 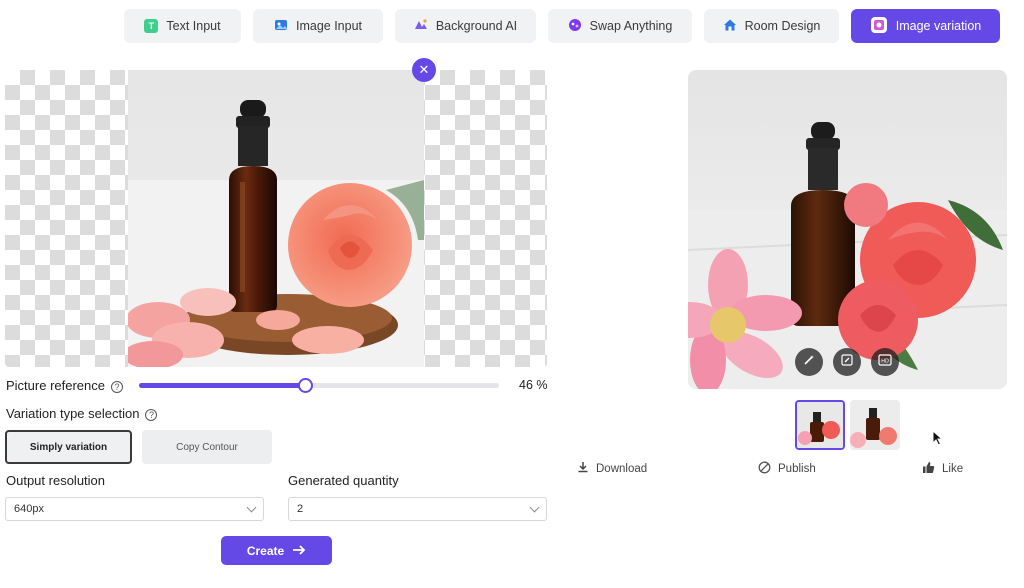 I want to click on thumbs-up-icon, so click(x=928, y=469).